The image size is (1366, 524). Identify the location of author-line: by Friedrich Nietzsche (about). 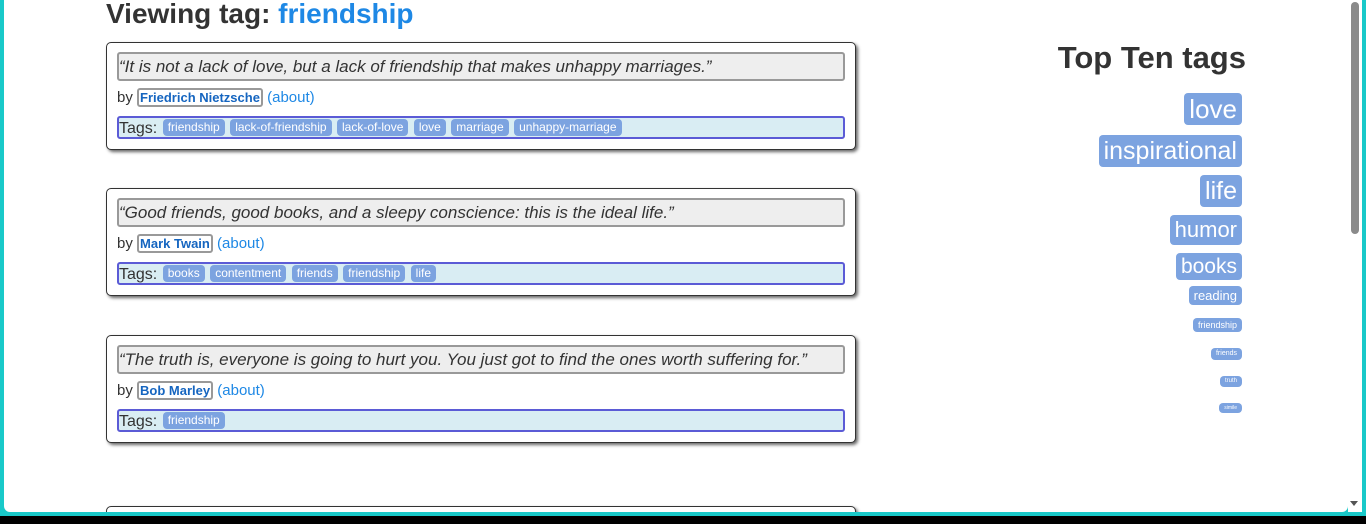
(481, 98).